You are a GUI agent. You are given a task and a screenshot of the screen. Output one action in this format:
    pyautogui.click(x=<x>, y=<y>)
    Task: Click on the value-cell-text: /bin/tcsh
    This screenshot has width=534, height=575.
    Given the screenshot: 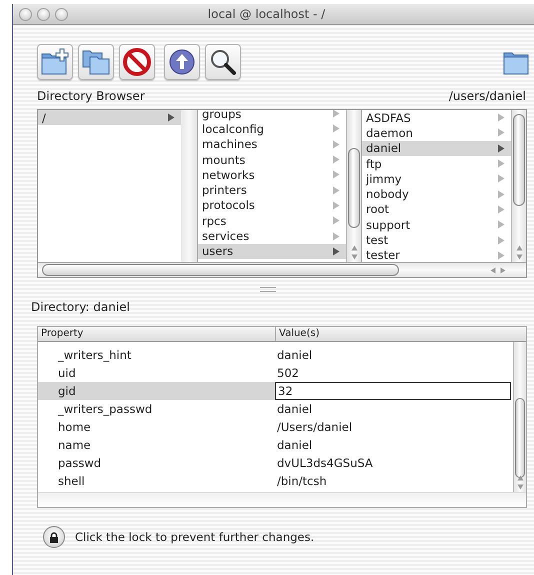 What is the action you would take?
    pyautogui.click(x=302, y=481)
    